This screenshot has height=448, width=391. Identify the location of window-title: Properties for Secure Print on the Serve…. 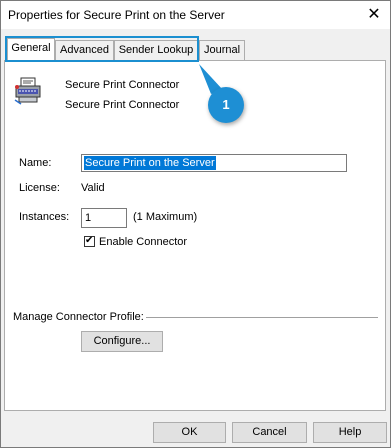
(116, 15).